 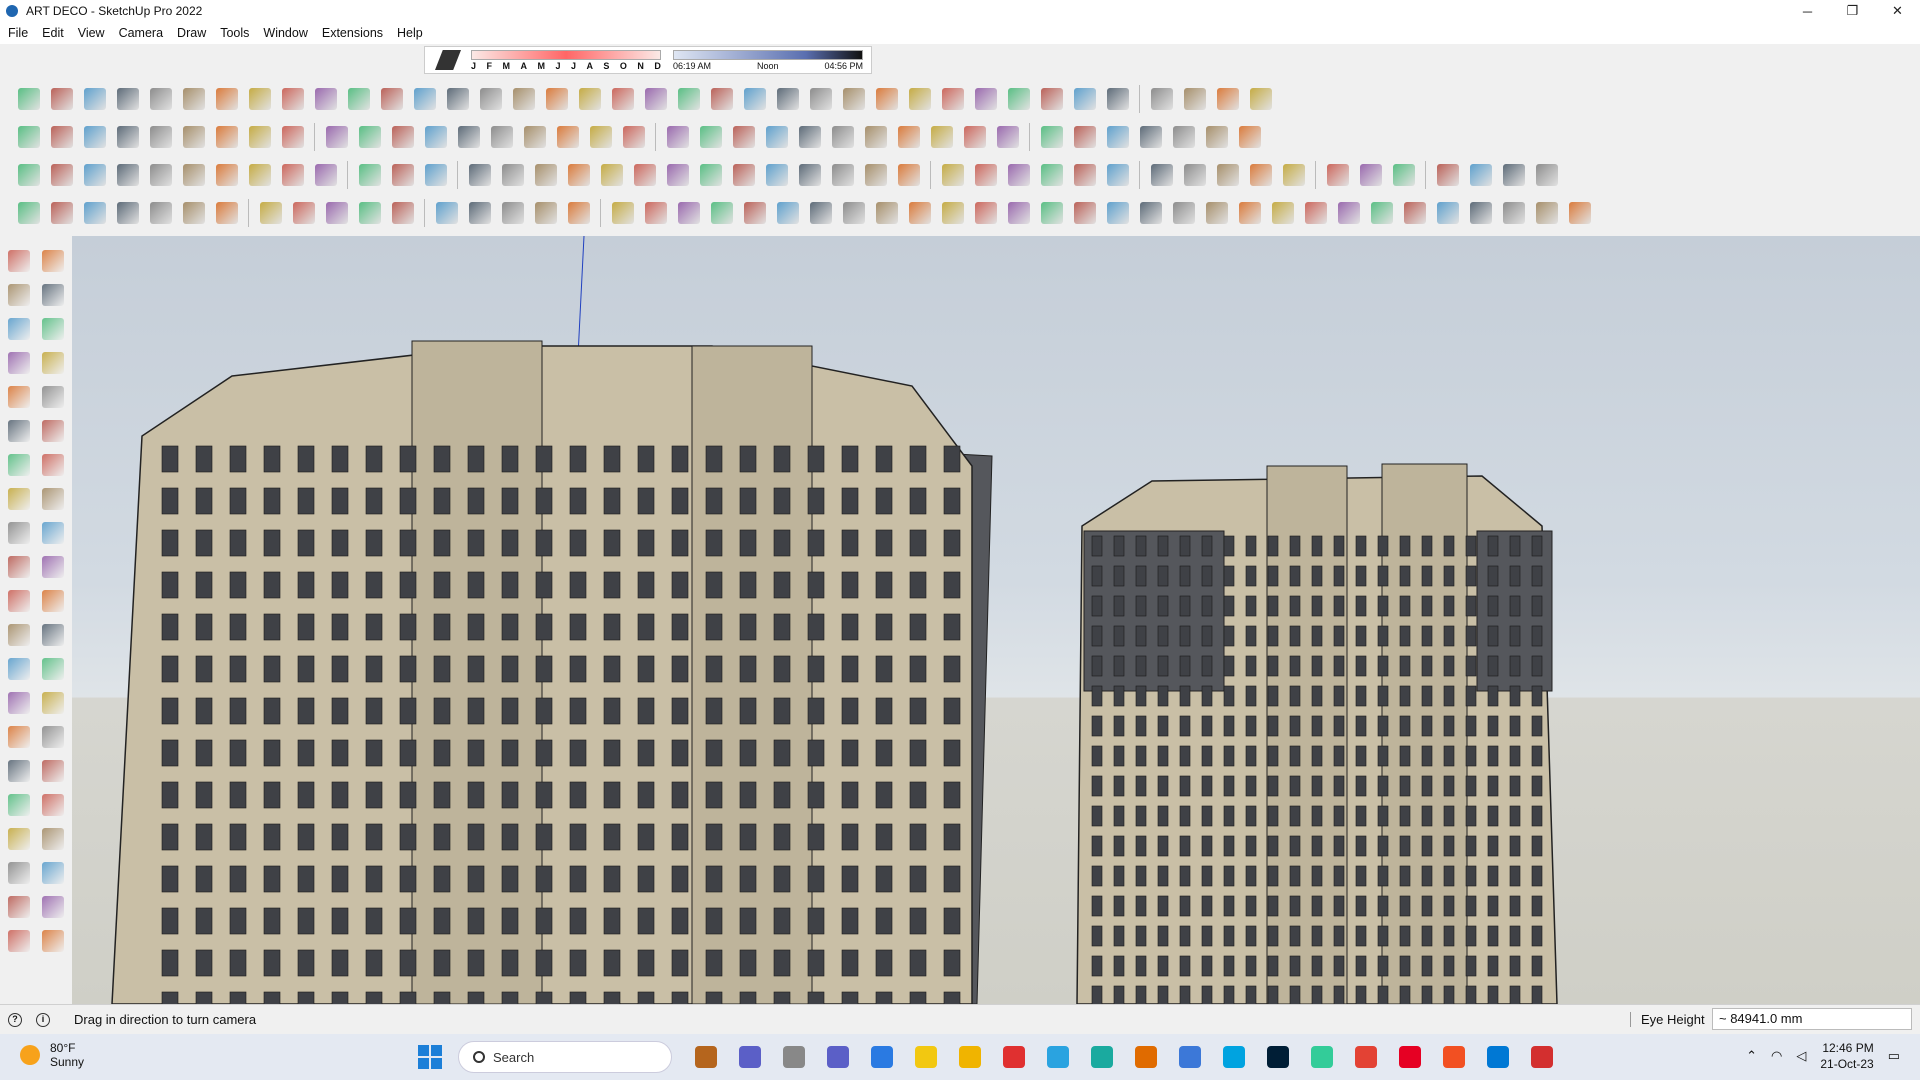 What do you see at coordinates (53, 33) in the screenshot?
I see `menu-edit: Edit` at bounding box center [53, 33].